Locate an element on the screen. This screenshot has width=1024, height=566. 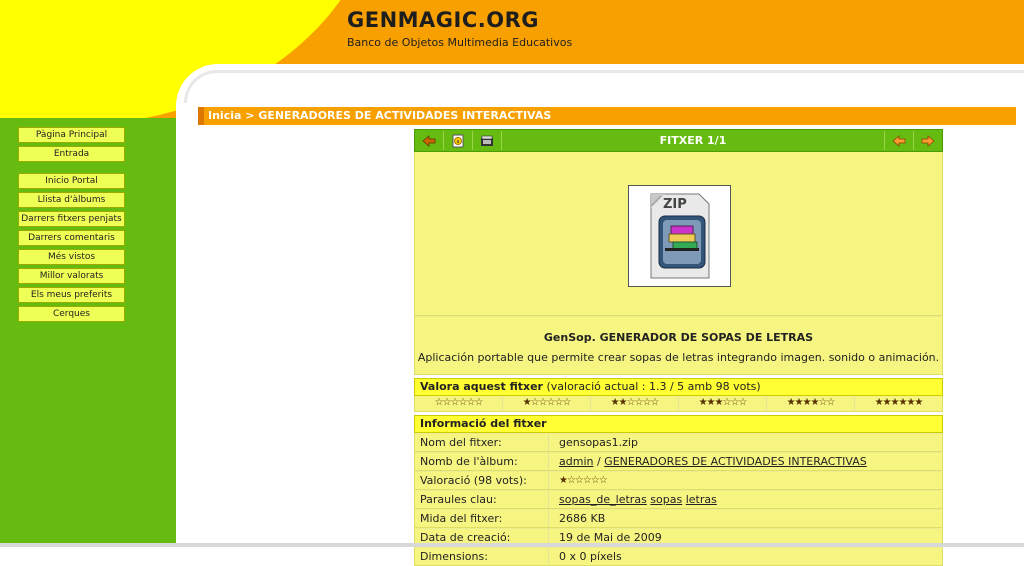
window-bottom-edge is located at coordinates (512, 545).